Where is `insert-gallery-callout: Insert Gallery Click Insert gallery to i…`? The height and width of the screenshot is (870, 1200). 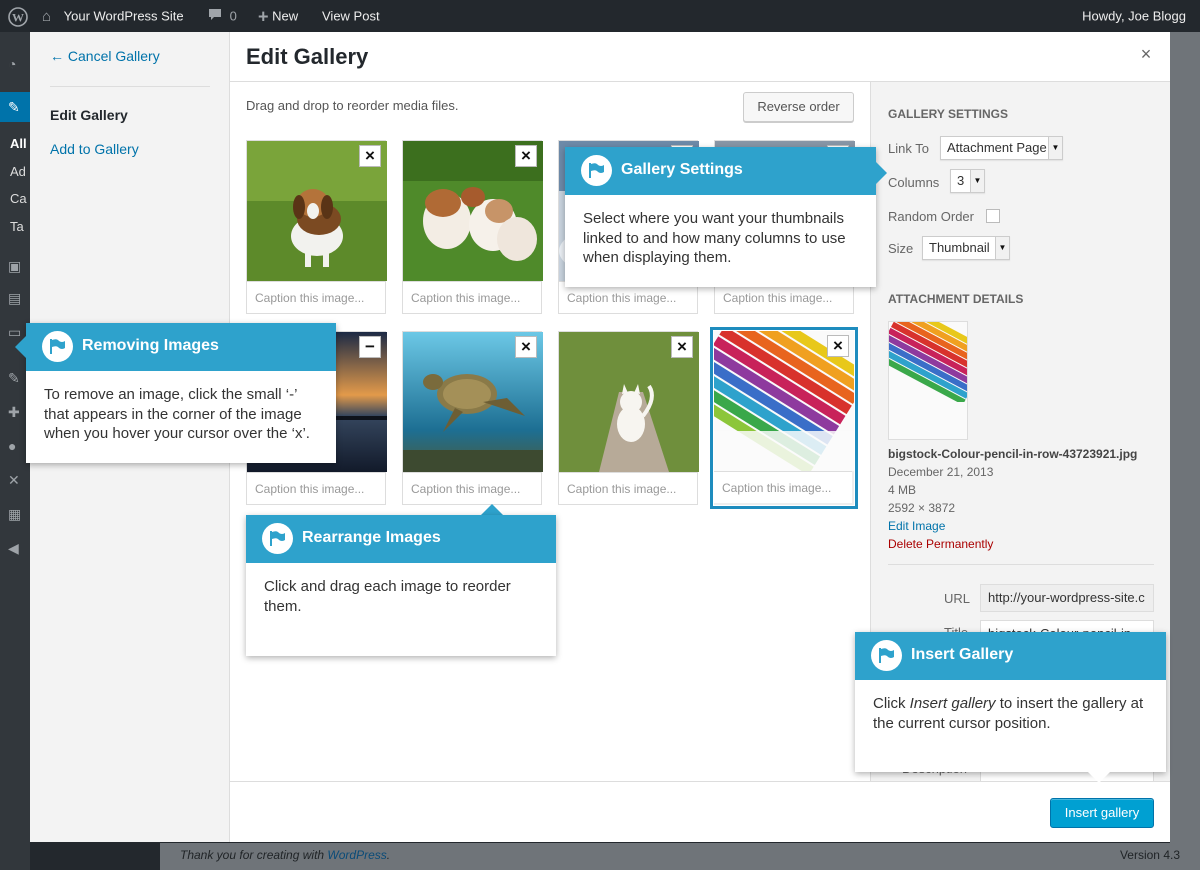
insert-gallery-callout: Insert Gallery Click Insert gallery to i… is located at coordinates (1010, 702).